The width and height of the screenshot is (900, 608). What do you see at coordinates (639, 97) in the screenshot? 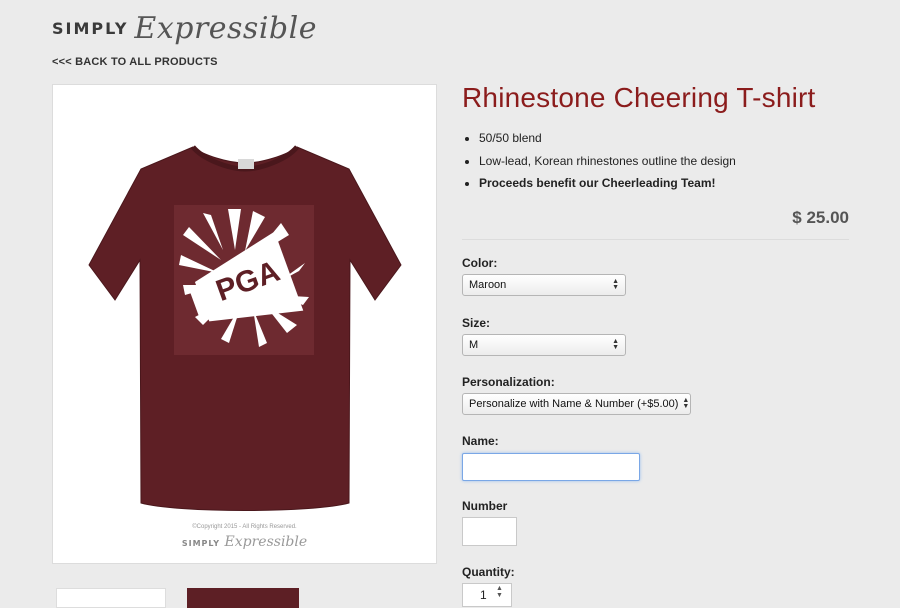
I see `product-title: Rhinestone Cheering T-shirt` at bounding box center [639, 97].